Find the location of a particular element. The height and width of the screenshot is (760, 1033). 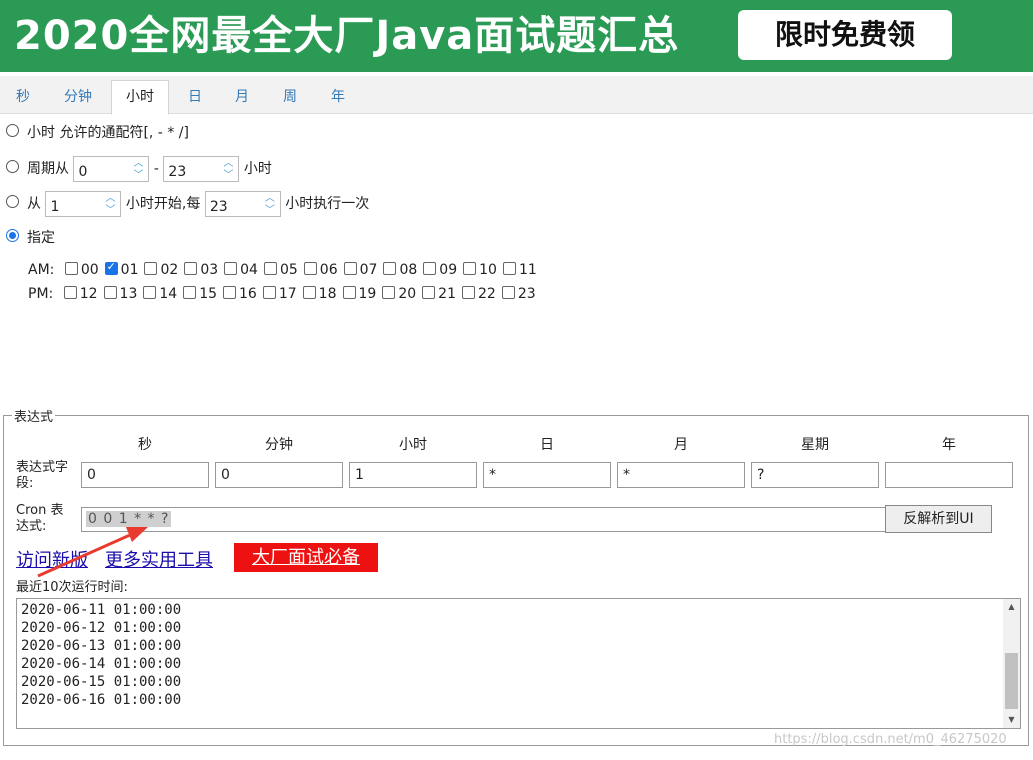

cycle-from-stepper: 0 ︿ ﹀ is located at coordinates (111, 169).